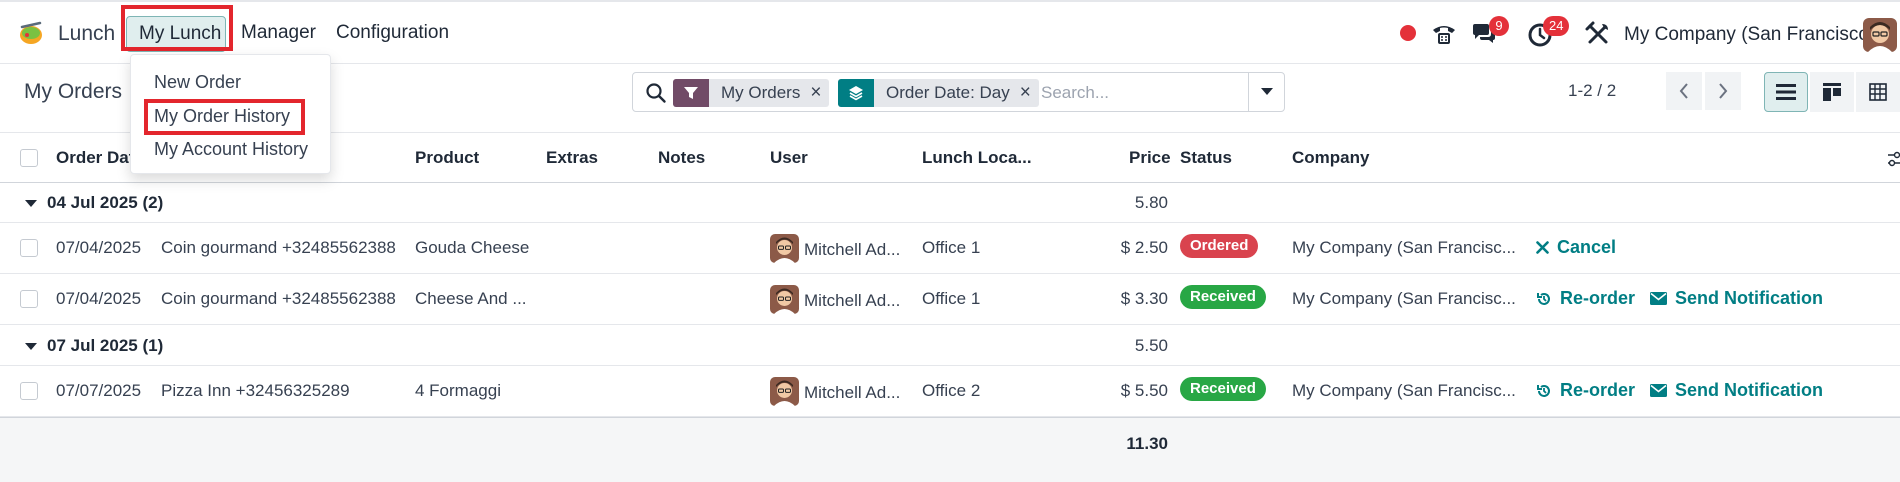  Describe the element at coordinates (856, 93) in the screenshot. I see `layers-icon` at that location.